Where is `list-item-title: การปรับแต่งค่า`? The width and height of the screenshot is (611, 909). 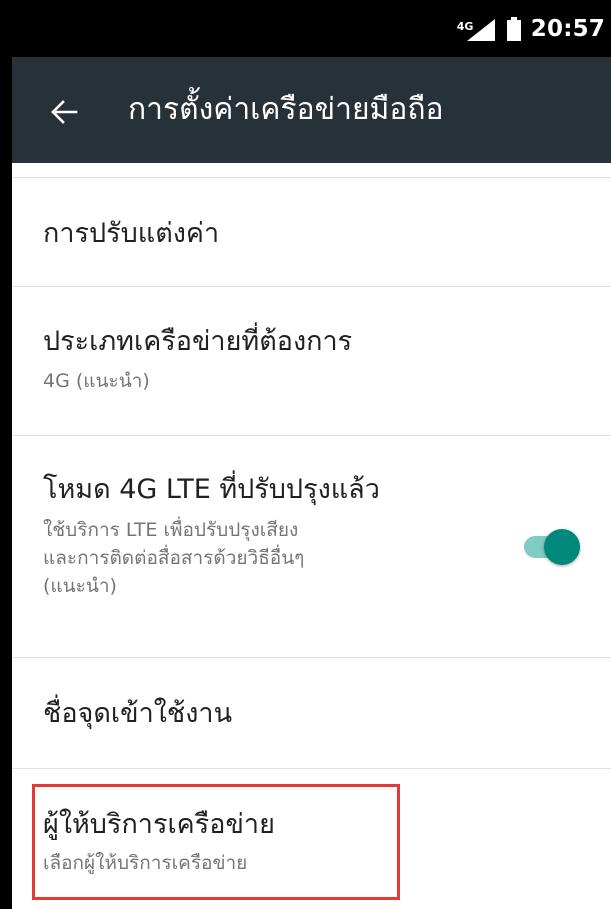 list-item-title: การปรับแต่งค่า is located at coordinates (131, 233).